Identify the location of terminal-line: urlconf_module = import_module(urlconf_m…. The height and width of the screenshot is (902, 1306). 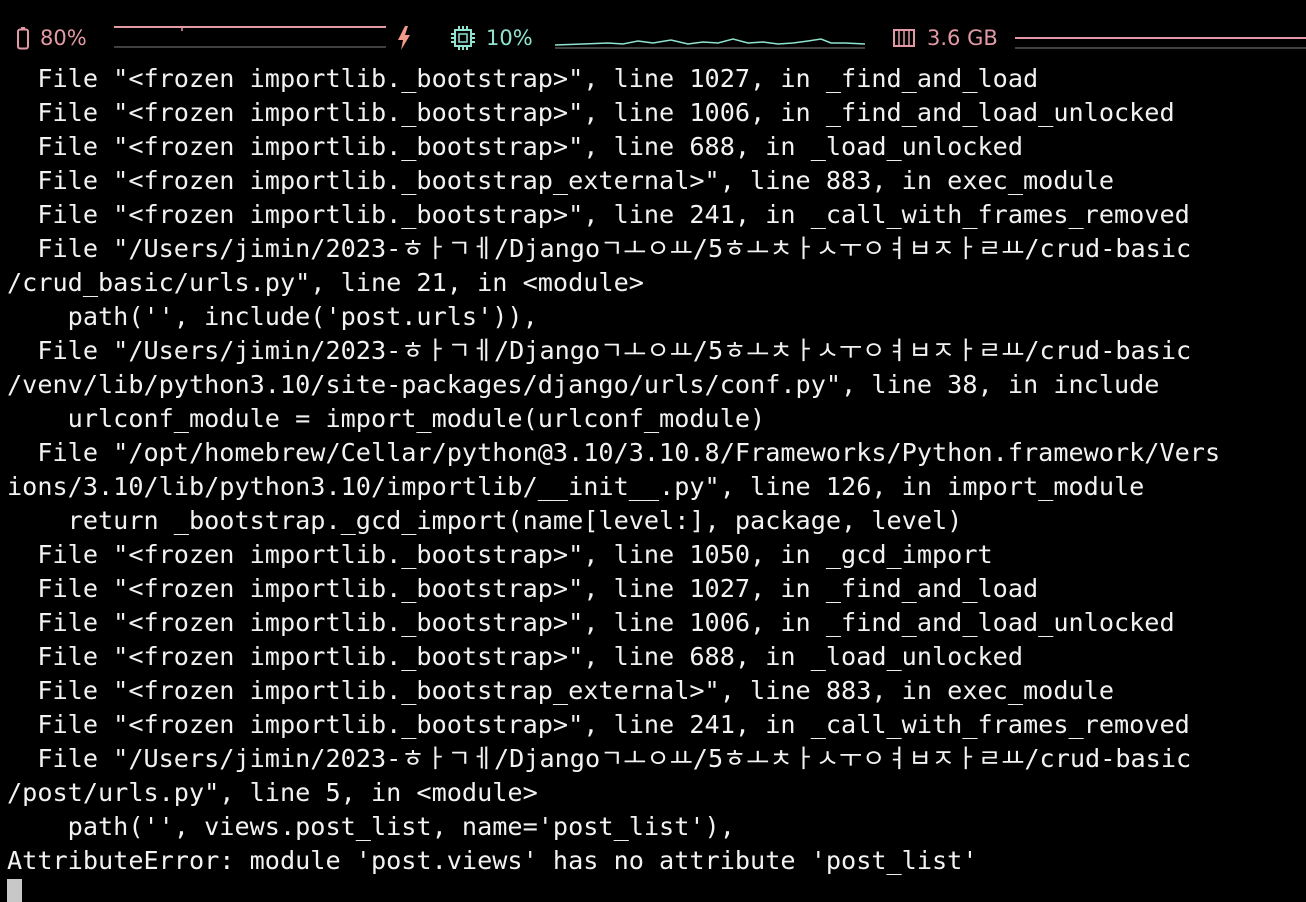
(386, 418).